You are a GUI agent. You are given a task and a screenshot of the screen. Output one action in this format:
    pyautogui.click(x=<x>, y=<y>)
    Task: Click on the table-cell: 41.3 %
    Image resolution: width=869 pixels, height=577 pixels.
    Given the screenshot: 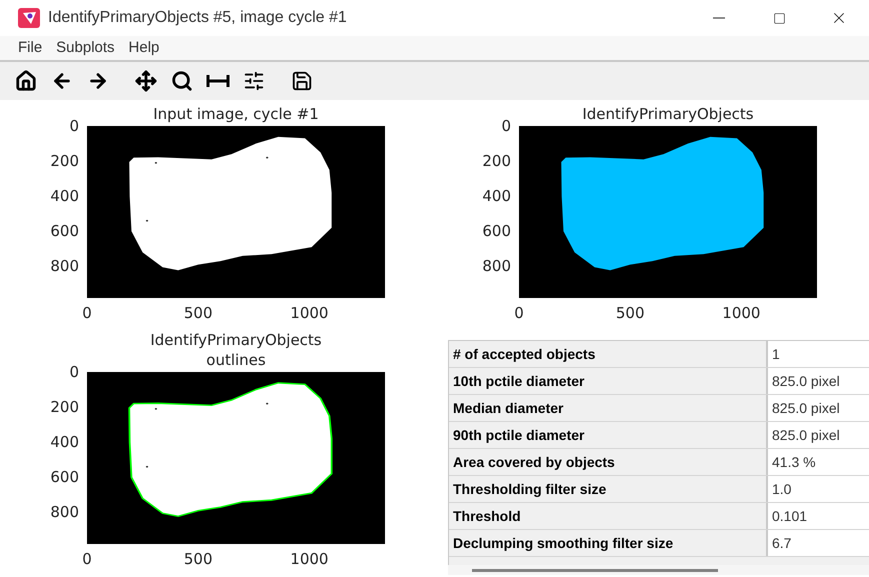 What is the action you would take?
    pyautogui.click(x=818, y=462)
    